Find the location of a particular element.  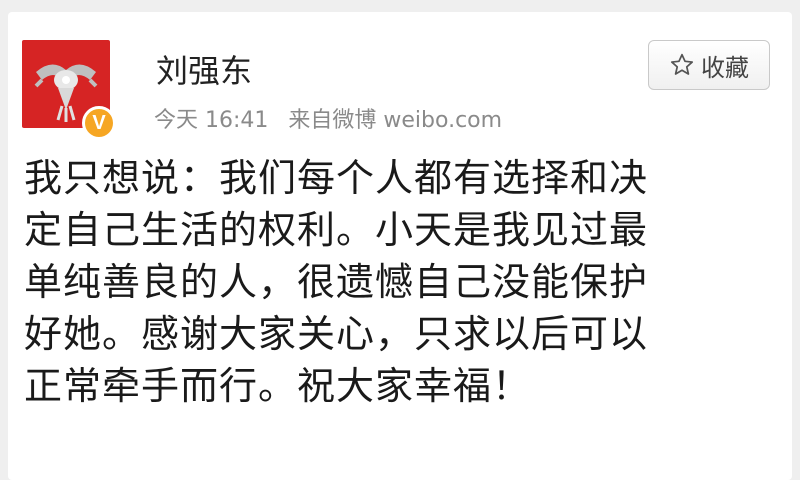

star-outline-icon is located at coordinates (682, 64).